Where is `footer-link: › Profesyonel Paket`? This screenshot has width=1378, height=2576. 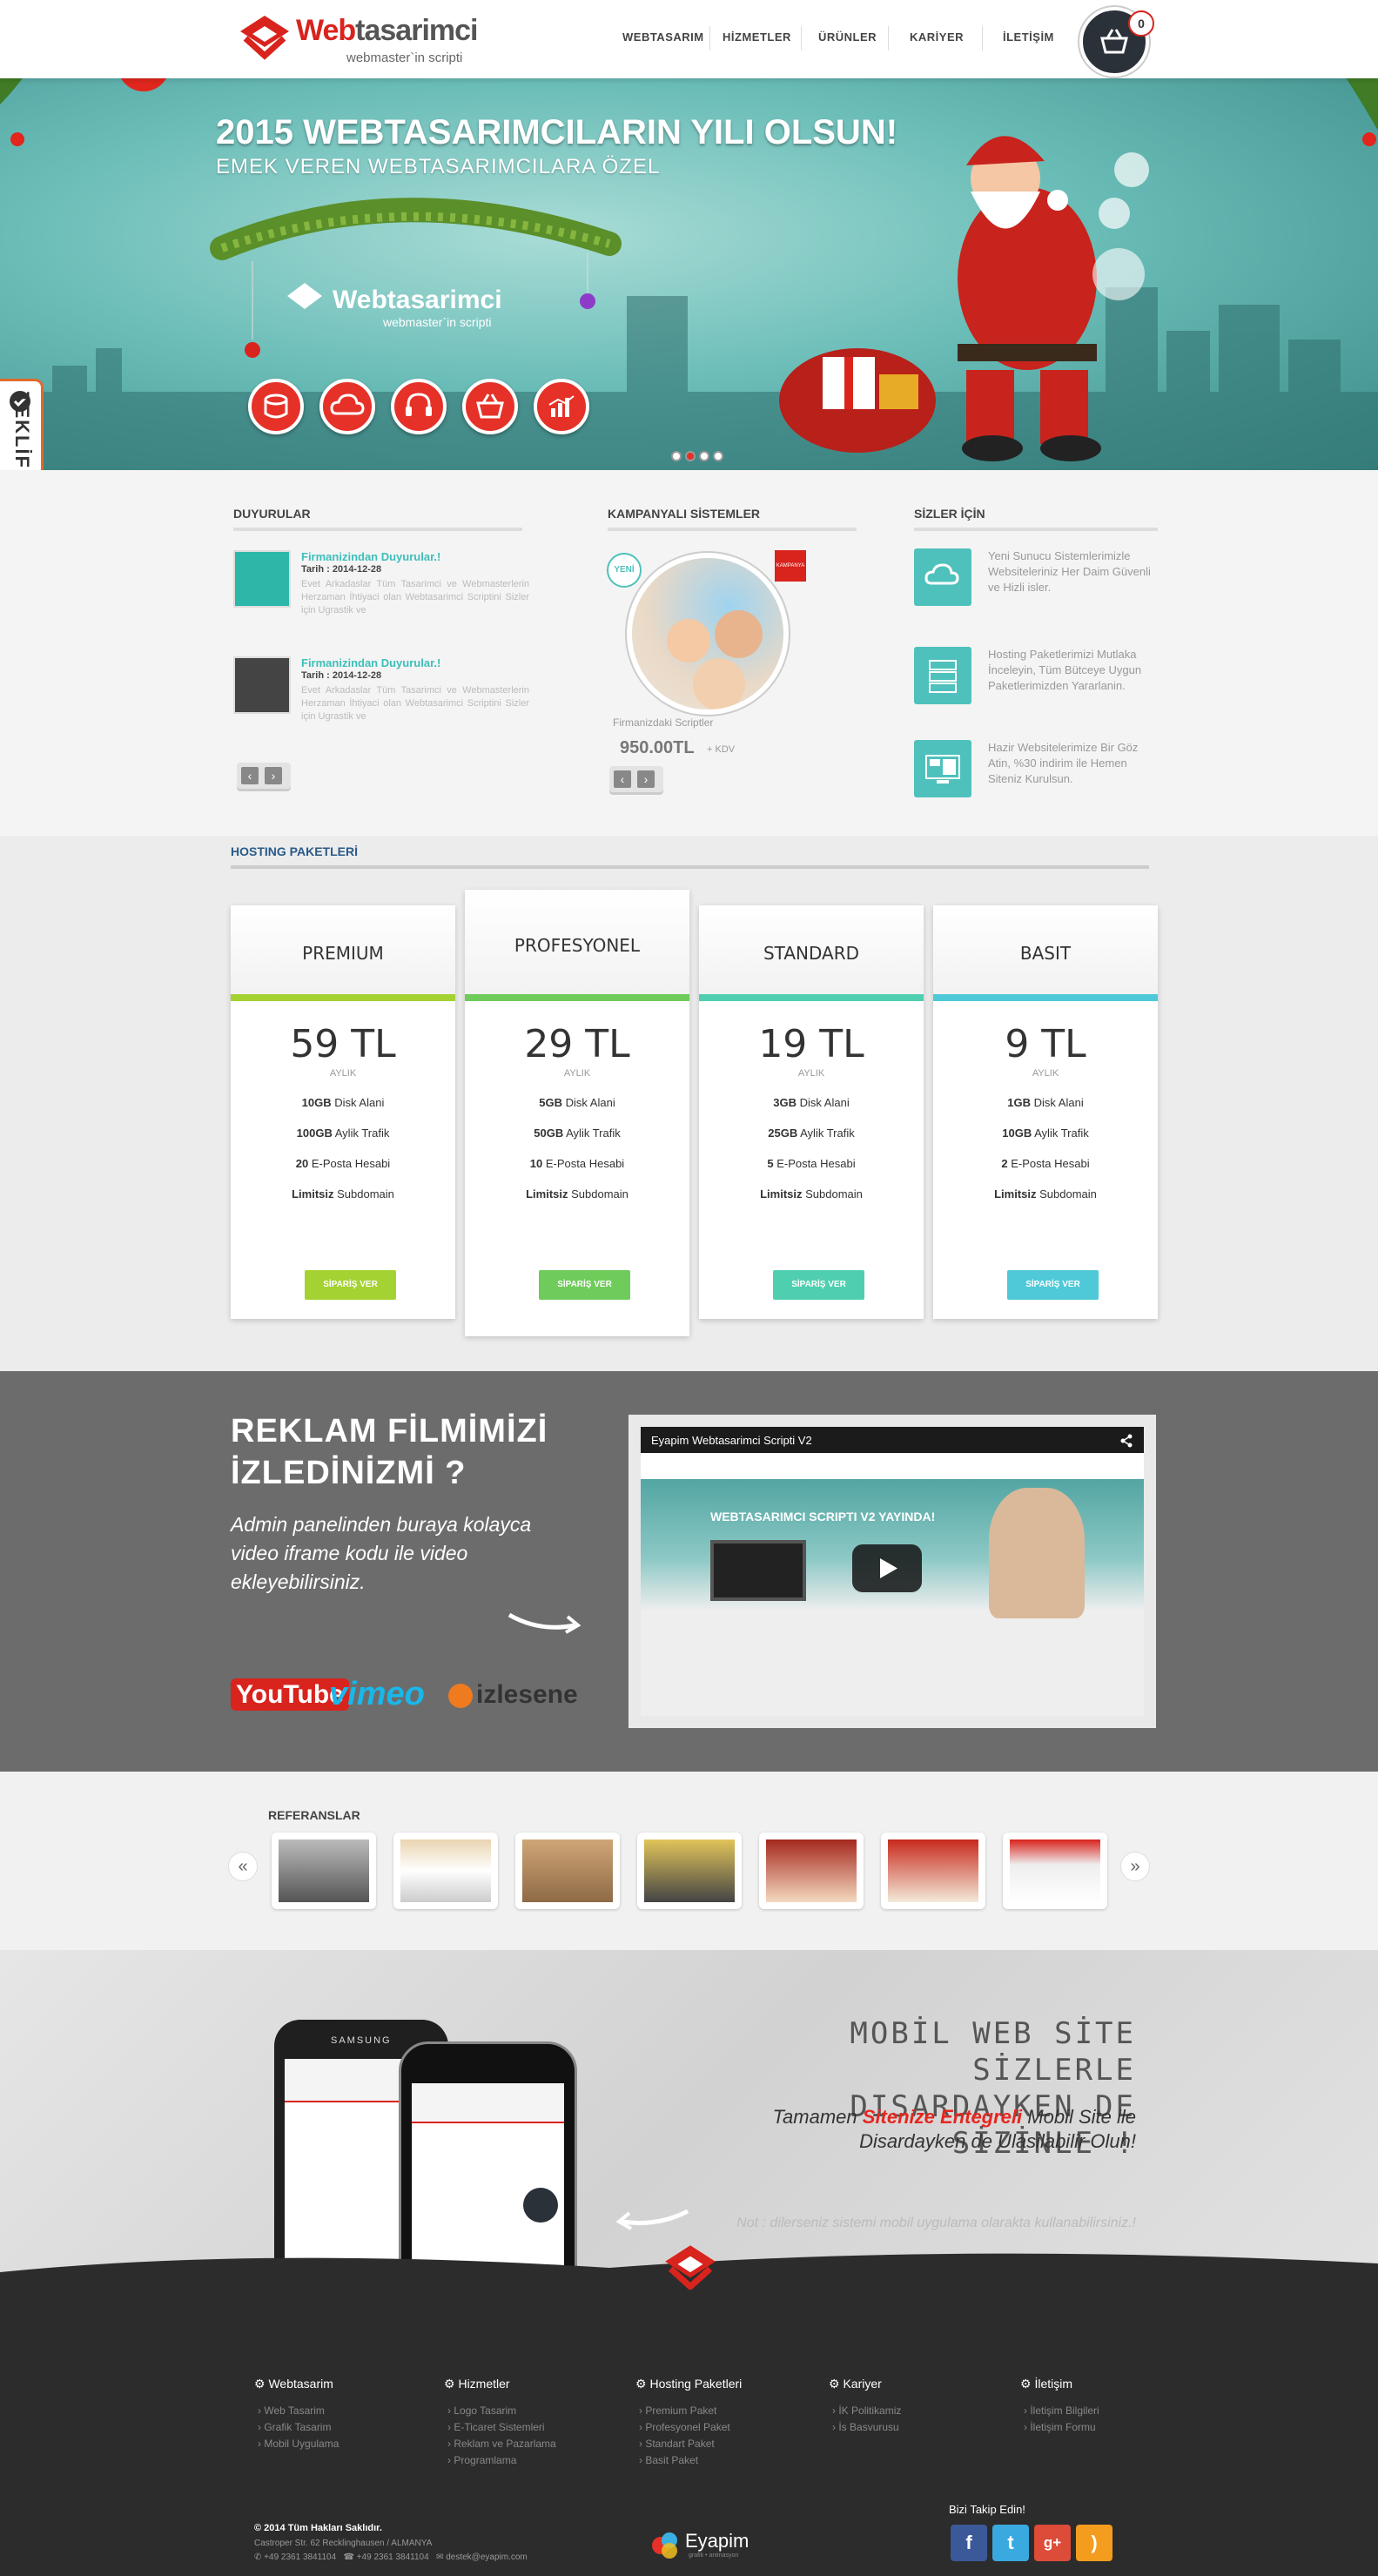
footer-link: › Profesyonel Paket is located at coordinates (684, 2427).